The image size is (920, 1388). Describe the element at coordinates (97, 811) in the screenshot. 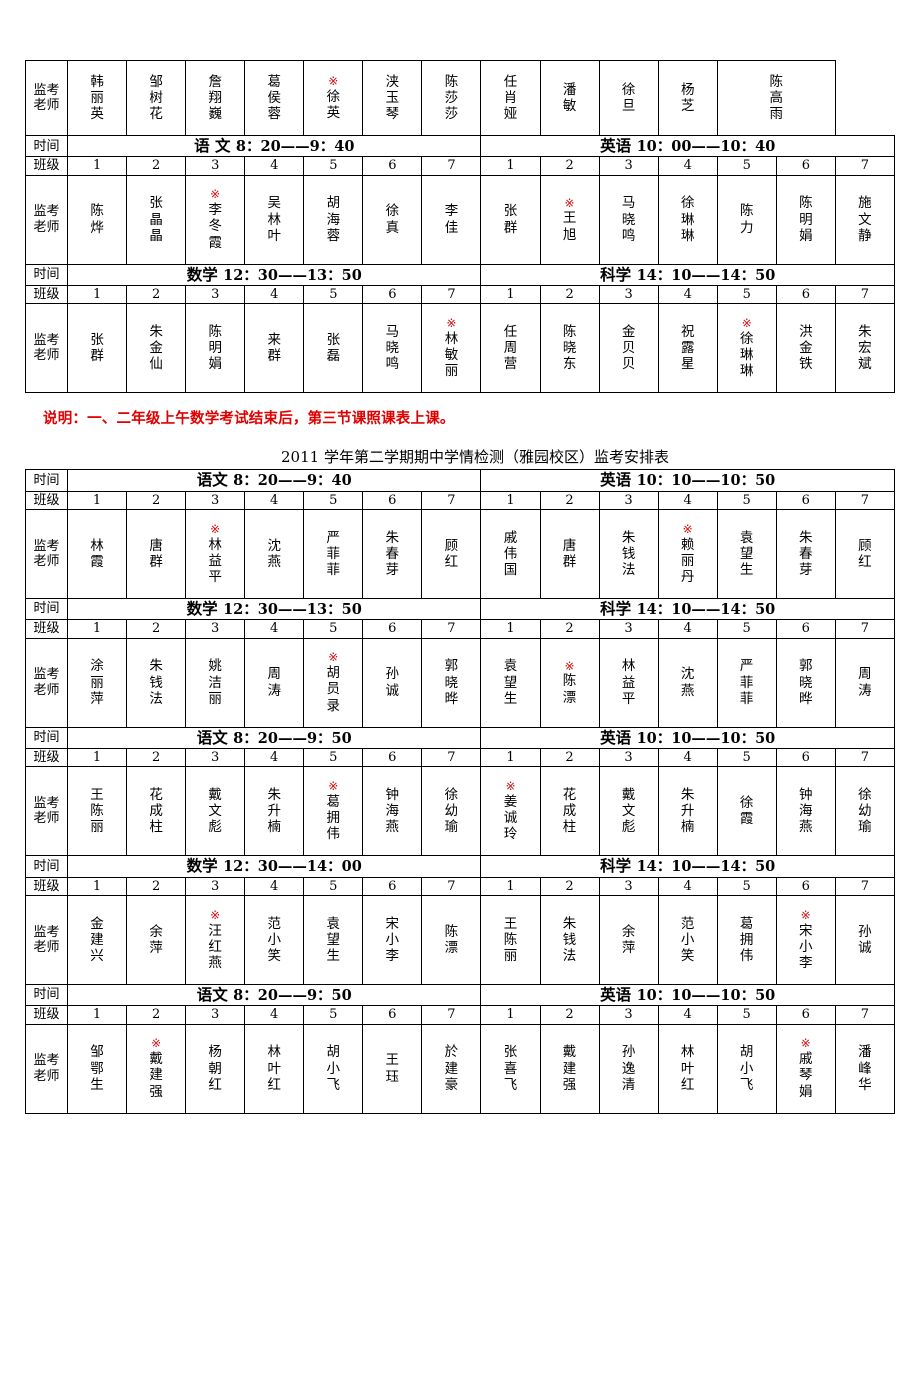

I see `proctor-name-cell: 王陈丽` at that location.